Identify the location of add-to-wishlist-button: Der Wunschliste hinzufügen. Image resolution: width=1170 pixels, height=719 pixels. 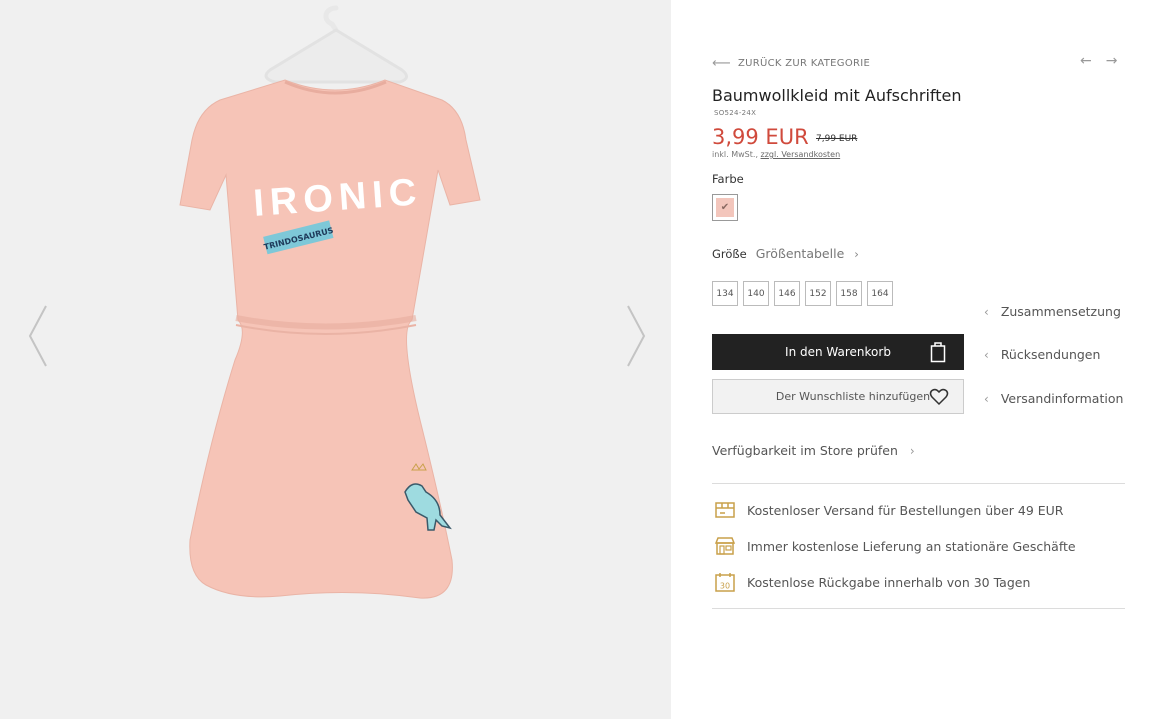
(838, 396).